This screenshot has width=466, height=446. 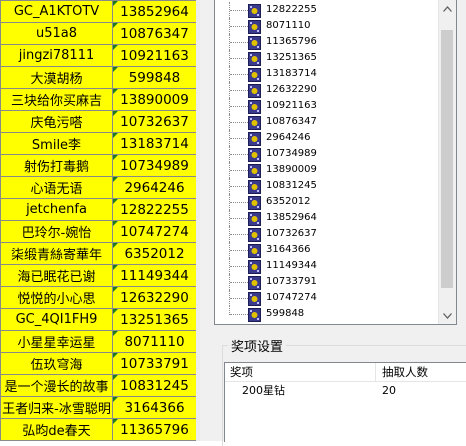 I want to click on tree-item: 10732637, so click(x=328, y=234).